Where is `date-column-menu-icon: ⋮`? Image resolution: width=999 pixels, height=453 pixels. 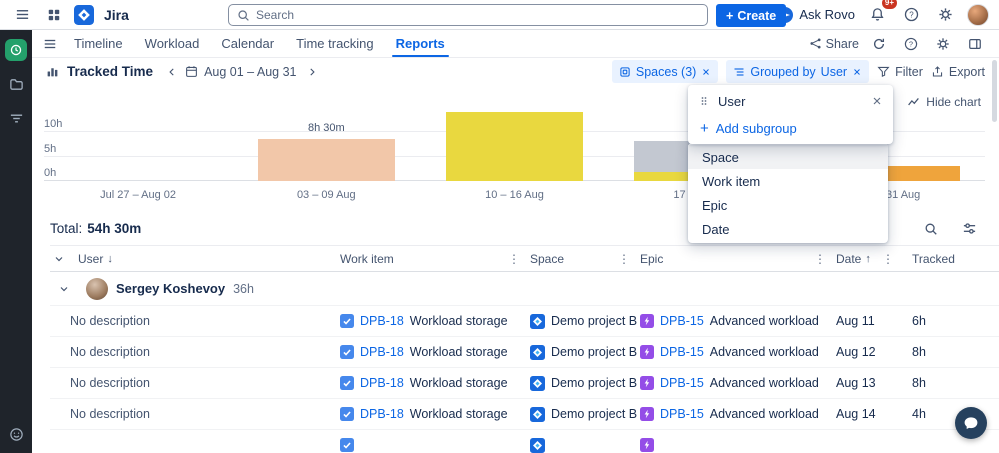 date-column-menu-icon: ⋮ is located at coordinates (888, 259).